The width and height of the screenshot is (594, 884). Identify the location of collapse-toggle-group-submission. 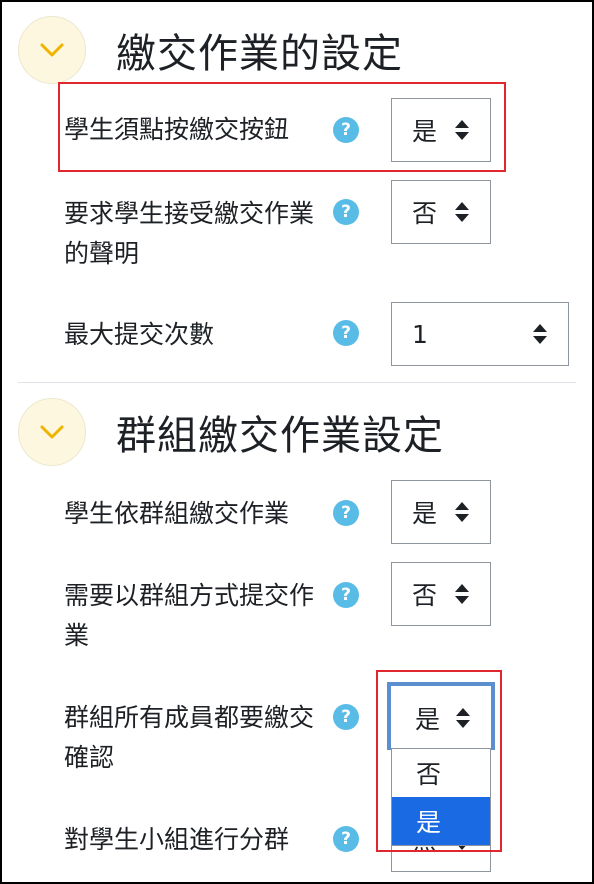
(52, 432).